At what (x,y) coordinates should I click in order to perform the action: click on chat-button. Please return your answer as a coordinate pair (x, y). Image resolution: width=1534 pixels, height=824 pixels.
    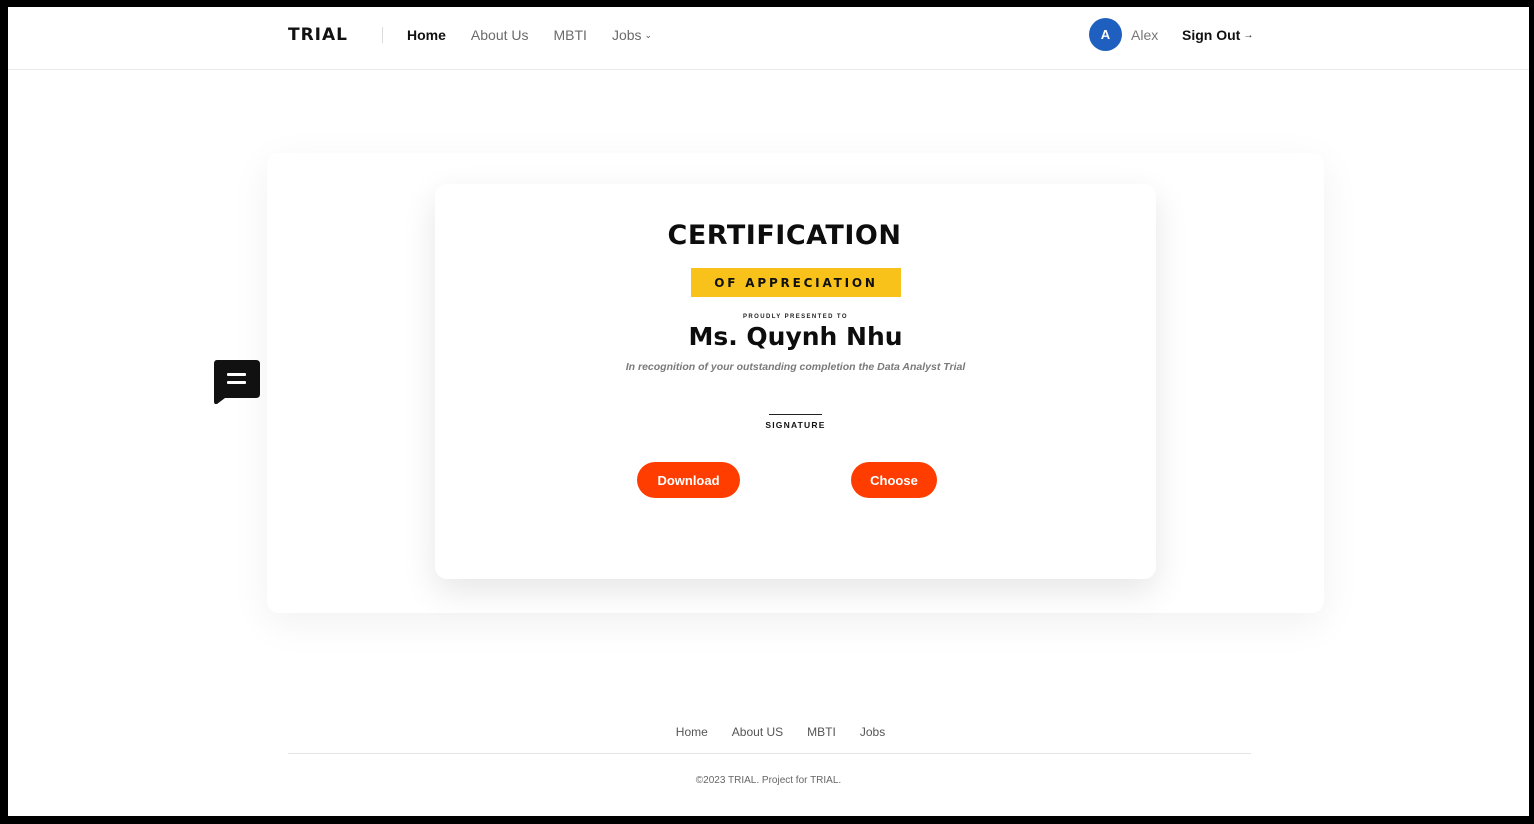
    Looking at the image, I should click on (237, 382).